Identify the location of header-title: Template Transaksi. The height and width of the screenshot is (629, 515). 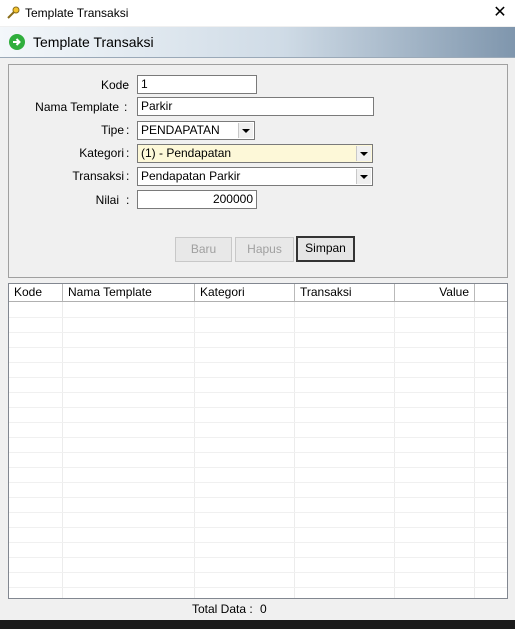
(93, 42).